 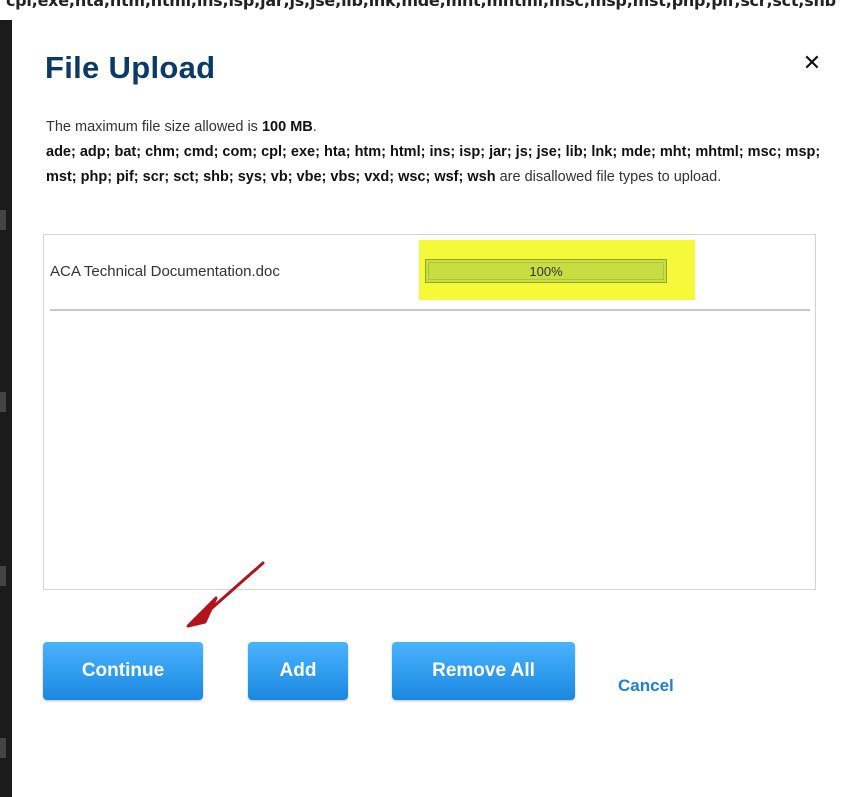 I want to click on remove-all-button: Remove All, so click(x=483, y=671).